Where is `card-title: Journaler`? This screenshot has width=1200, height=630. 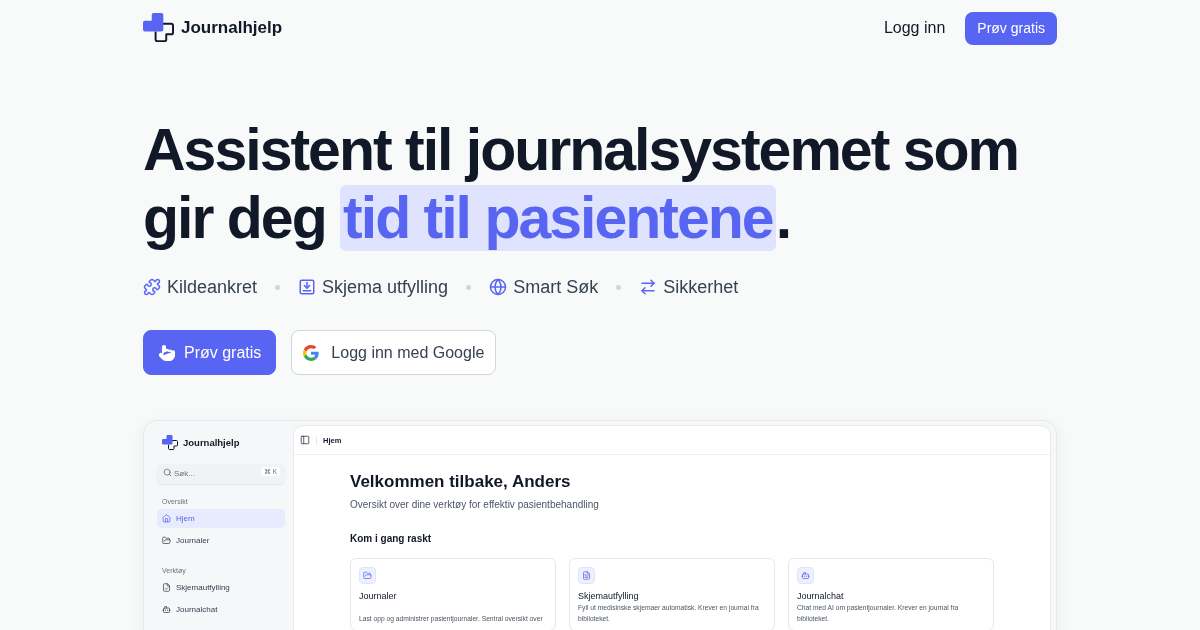
card-title: Journaler is located at coordinates (378, 596).